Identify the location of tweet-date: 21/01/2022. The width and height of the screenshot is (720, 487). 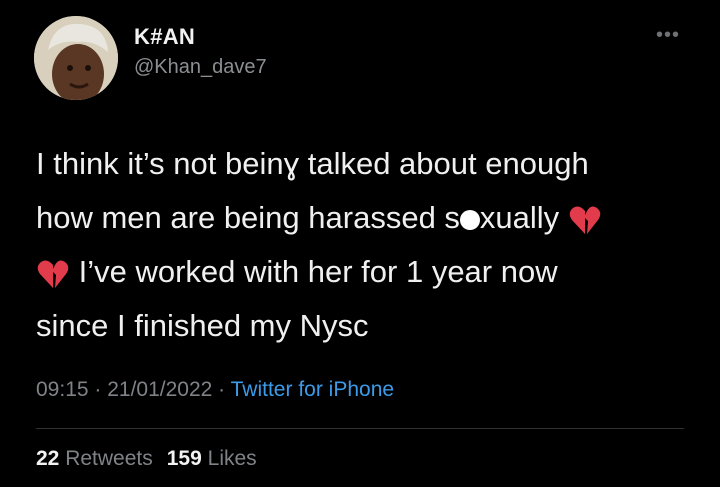
(160, 389).